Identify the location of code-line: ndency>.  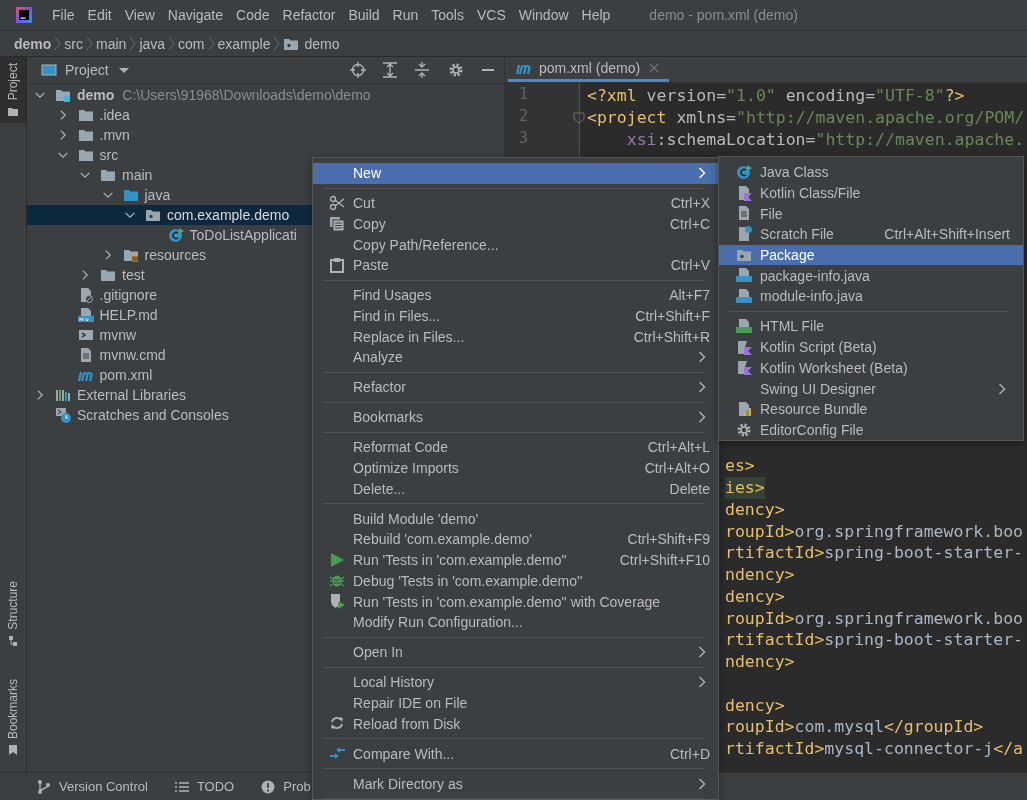
(760, 575).